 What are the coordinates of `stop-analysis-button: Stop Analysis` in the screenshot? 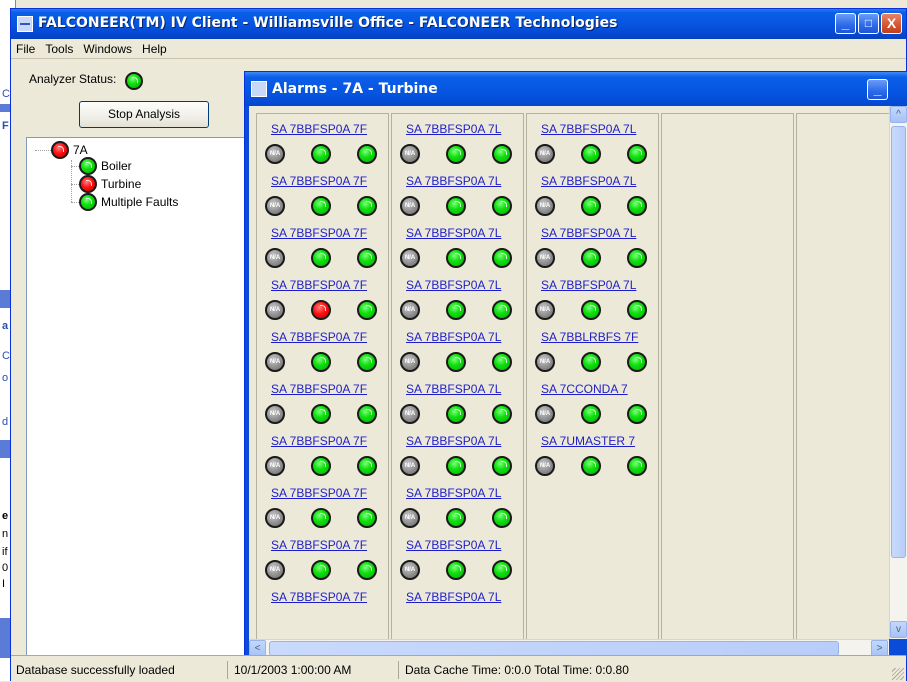 It's located at (144, 114).